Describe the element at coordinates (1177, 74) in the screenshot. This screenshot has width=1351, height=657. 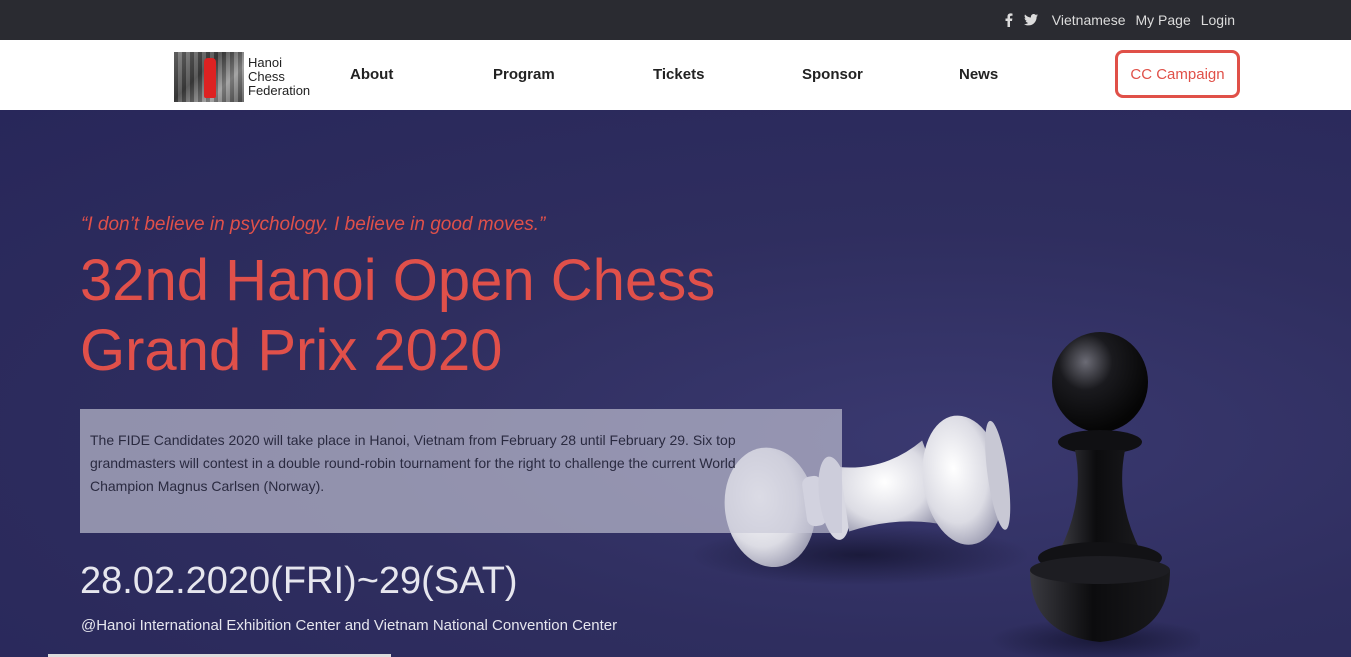
I see `cc-campaign-button: CC Campaign` at that location.